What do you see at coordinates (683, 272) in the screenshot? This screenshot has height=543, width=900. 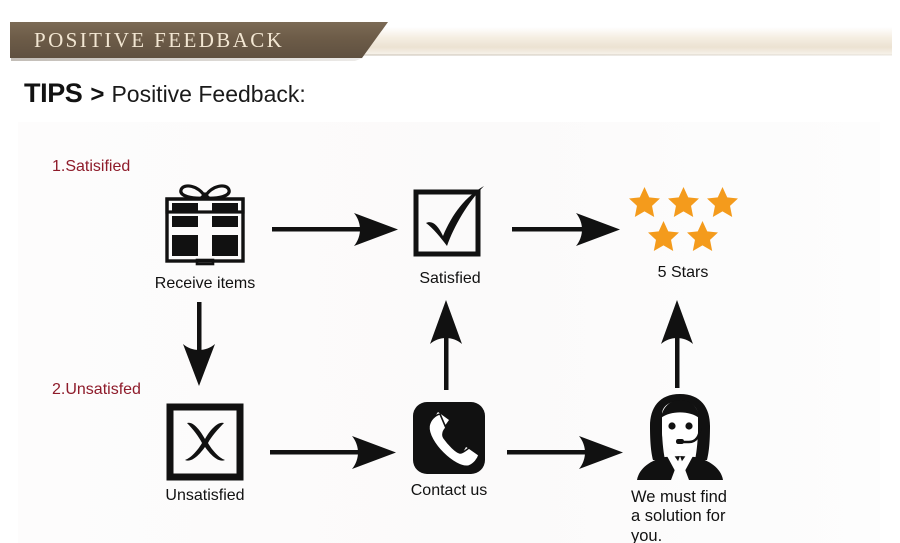 I see `node-caption-five-stars: 5 Stars` at bounding box center [683, 272].